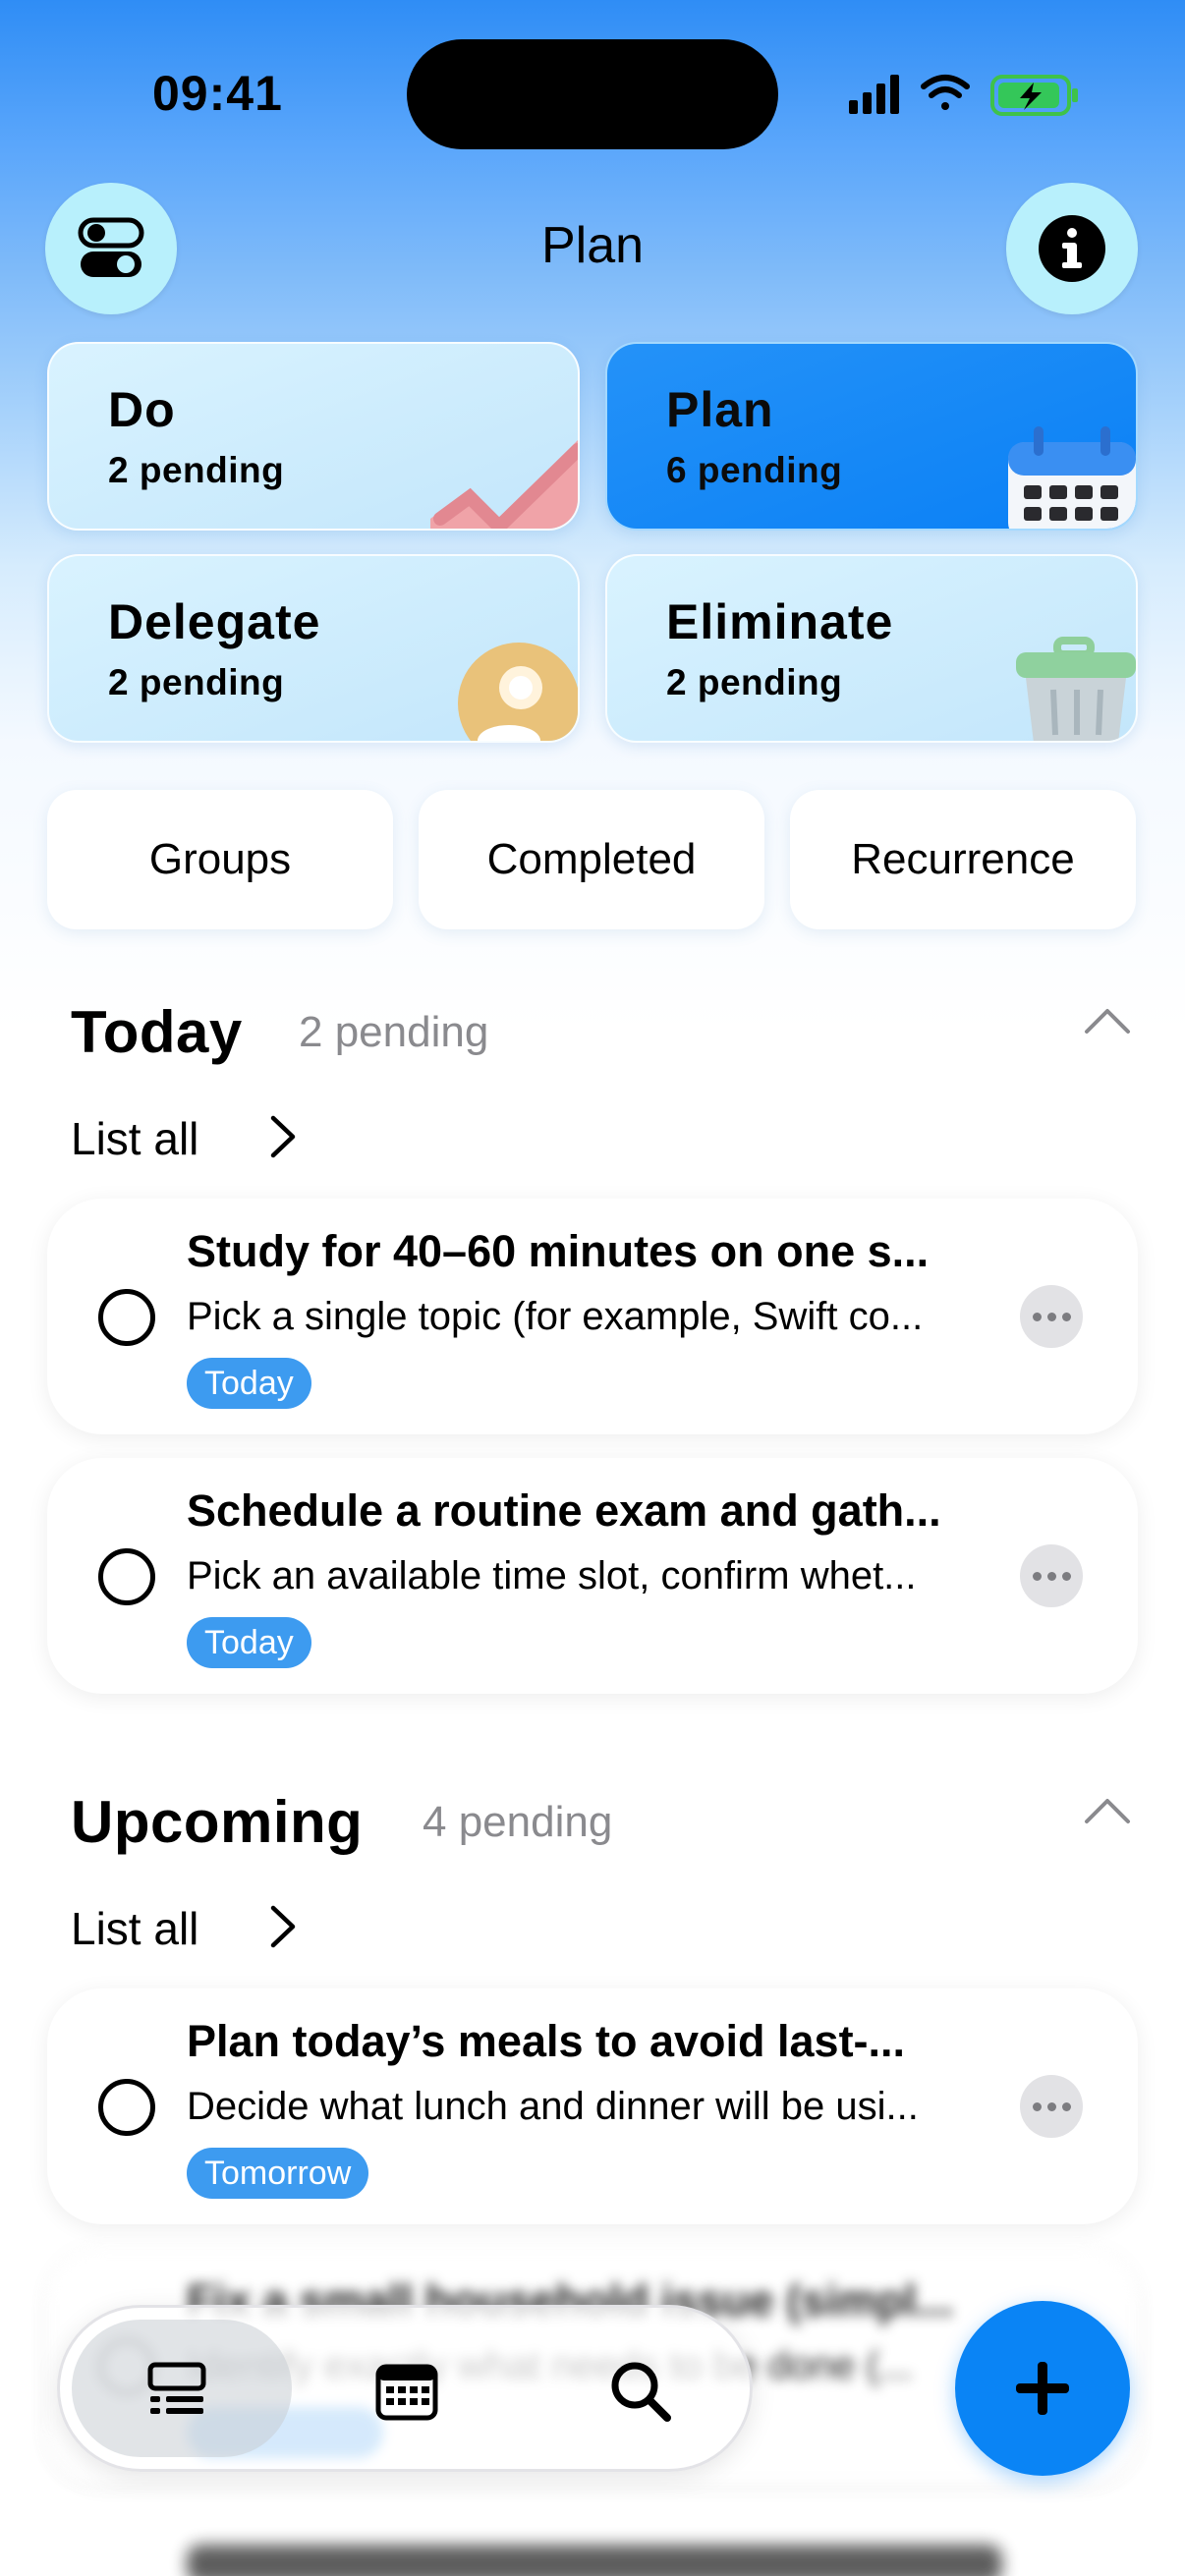 Image resolution: width=1185 pixels, height=2576 pixels. I want to click on section-title-upcoming: Upcoming, so click(217, 1822).